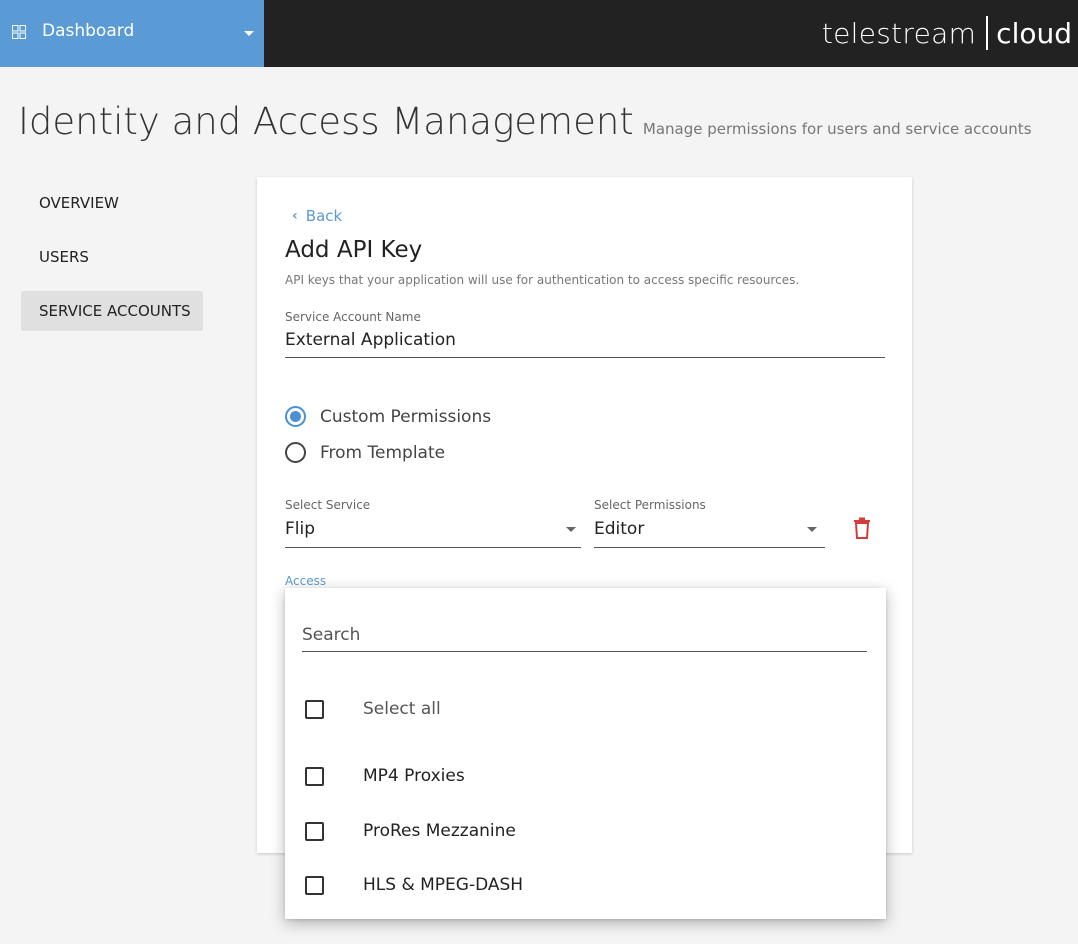 The height and width of the screenshot is (944, 1078). What do you see at coordinates (862, 528) in the screenshot?
I see `trash-icon` at bounding box center [862, 528].